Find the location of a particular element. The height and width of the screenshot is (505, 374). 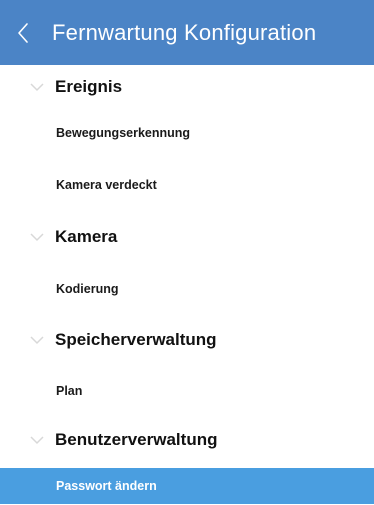

back-button is located at coordinates (23, 32).